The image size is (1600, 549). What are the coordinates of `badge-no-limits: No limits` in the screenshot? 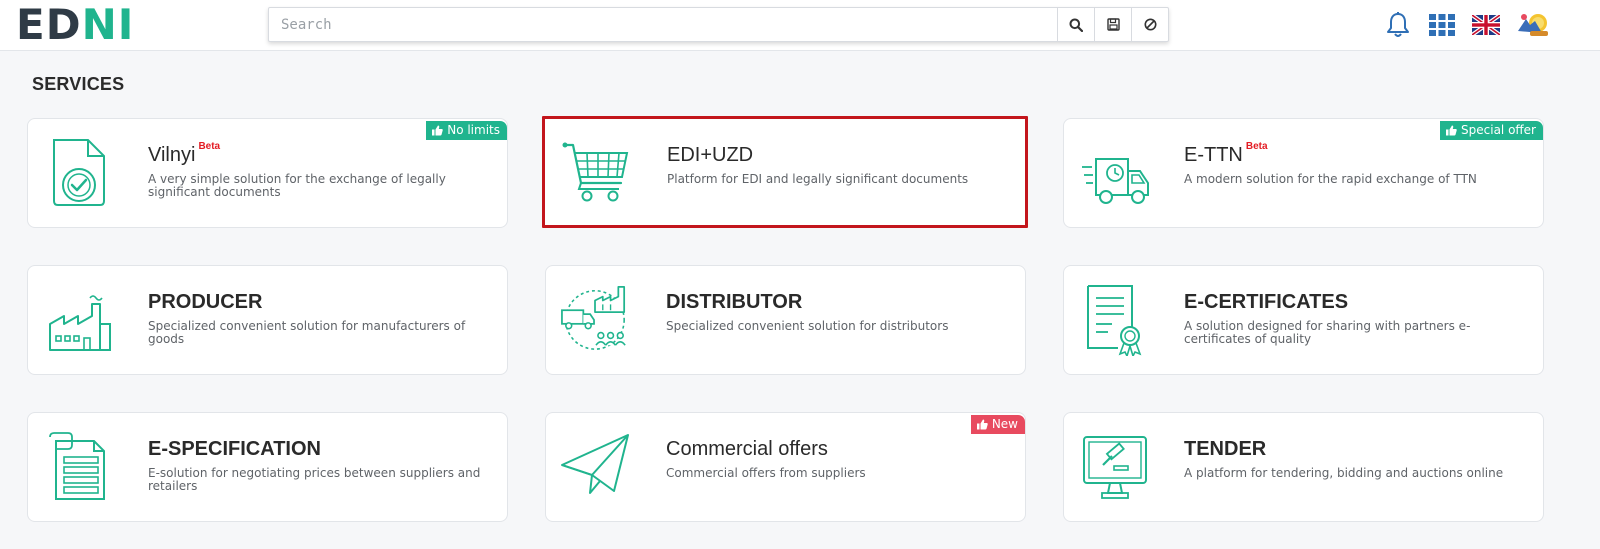 It's located at (466, 130).